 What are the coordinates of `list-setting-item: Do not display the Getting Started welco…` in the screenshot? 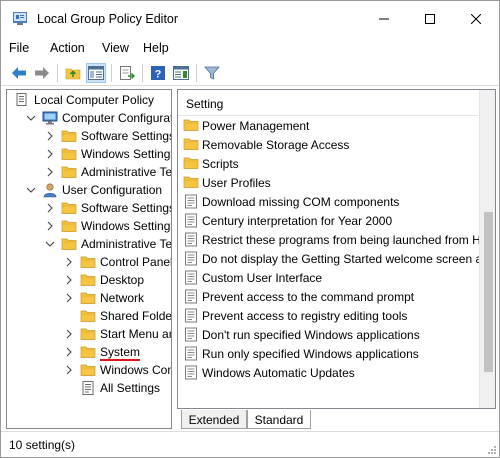 It's located at (330, 258).